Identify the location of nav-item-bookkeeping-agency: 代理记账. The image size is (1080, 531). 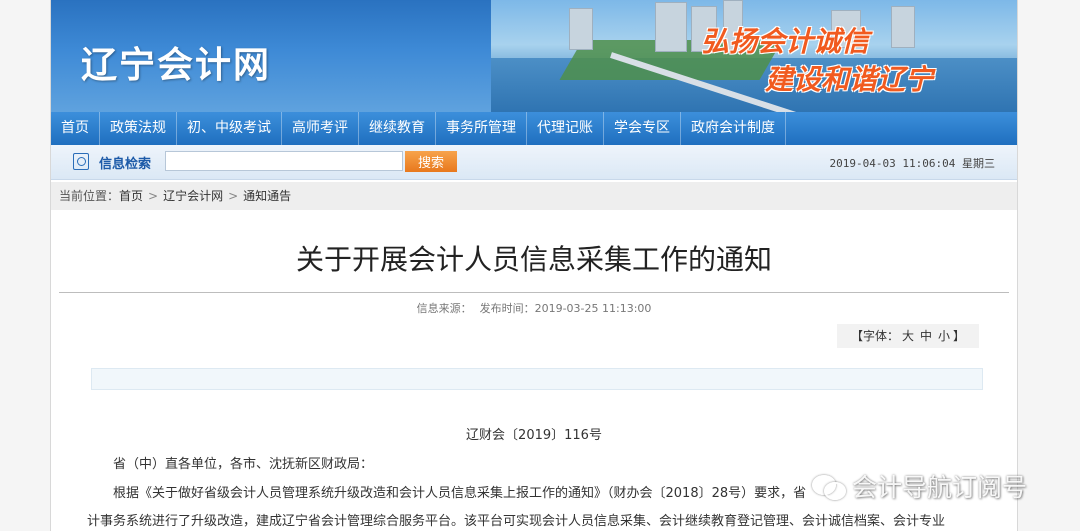
(565, 128).